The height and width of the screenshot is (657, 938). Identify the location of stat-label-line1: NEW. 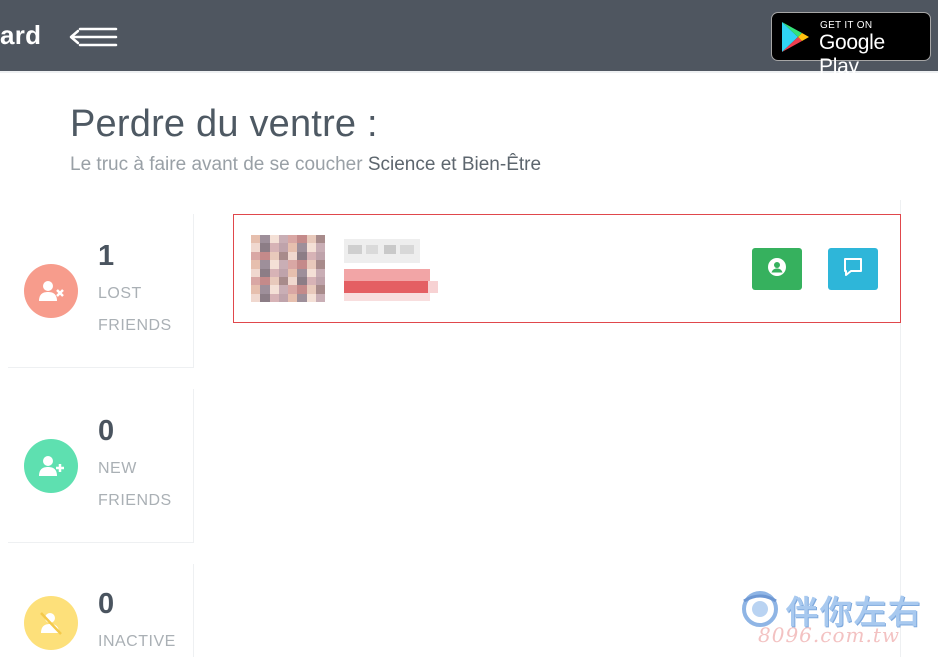
(117, 468).